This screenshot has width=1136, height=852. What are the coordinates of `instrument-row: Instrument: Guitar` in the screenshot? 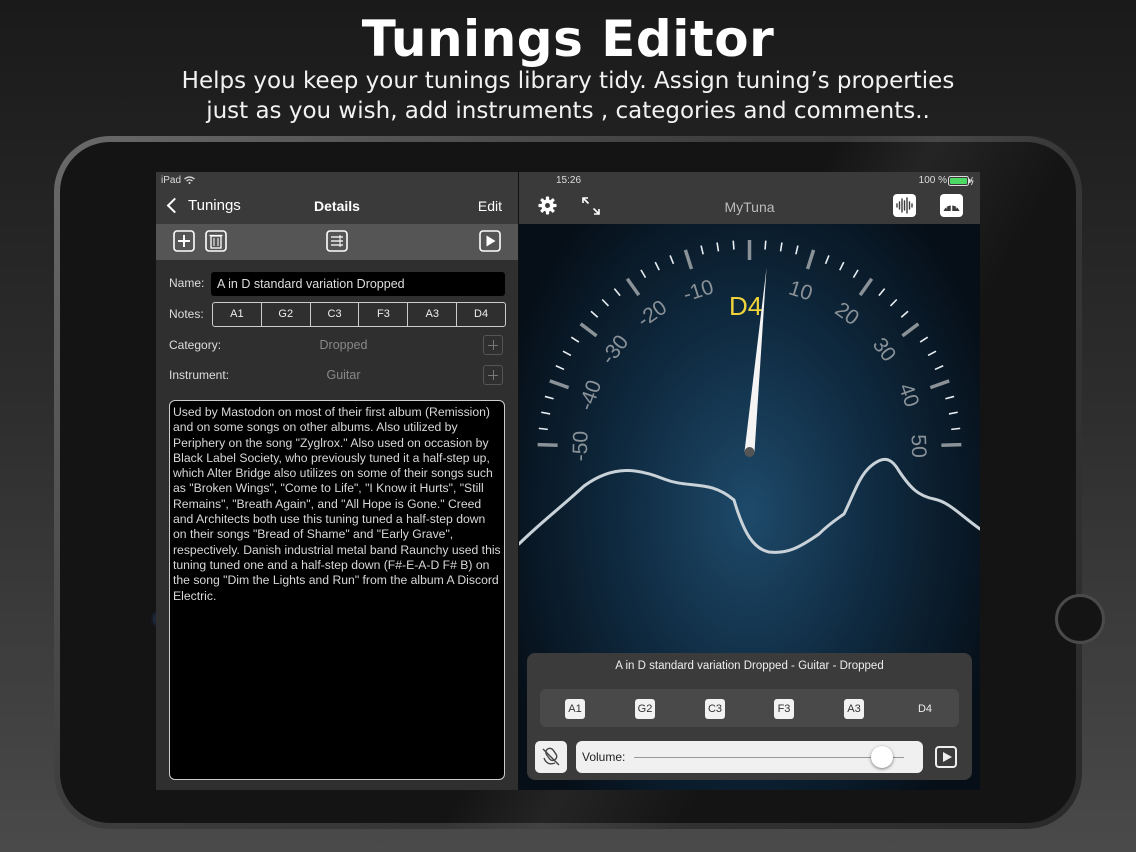 It's located at (337, 375).